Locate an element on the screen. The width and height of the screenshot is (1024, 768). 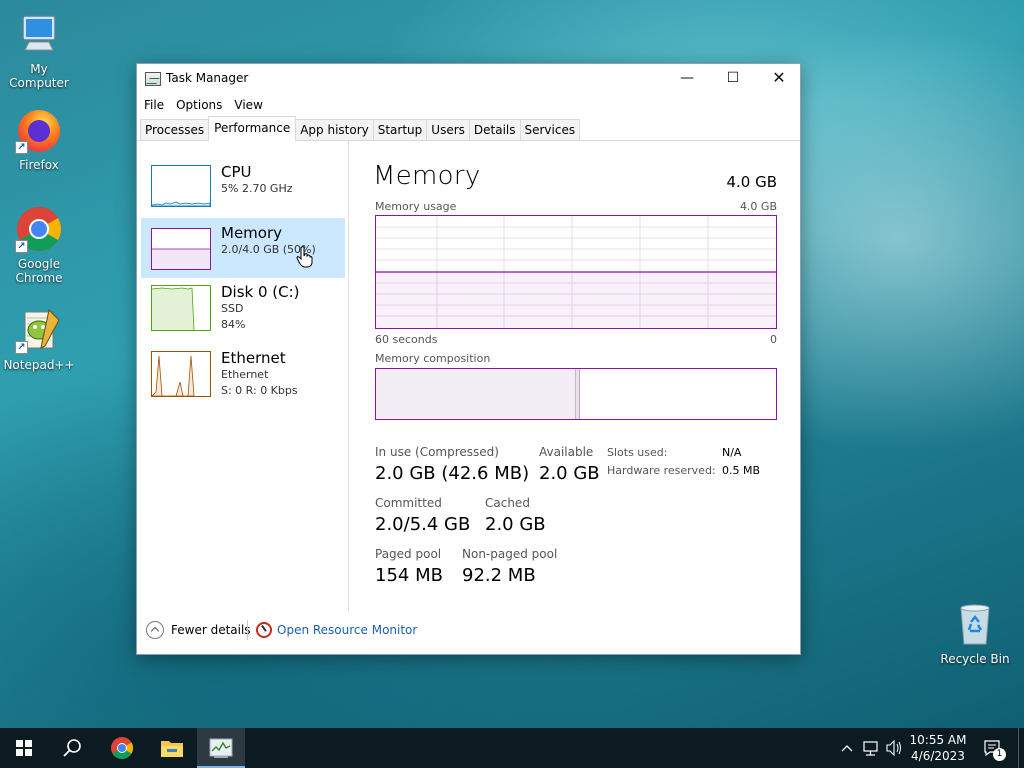
cpu-thumbnail-graph is located at coordinates (181, 186).